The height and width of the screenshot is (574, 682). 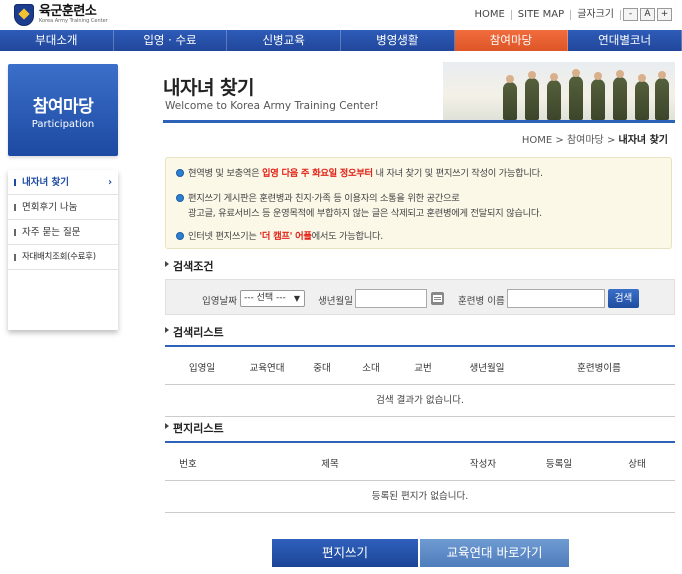 I want to click on logo-title: 육군훈련소, so click(x=68, y=11).